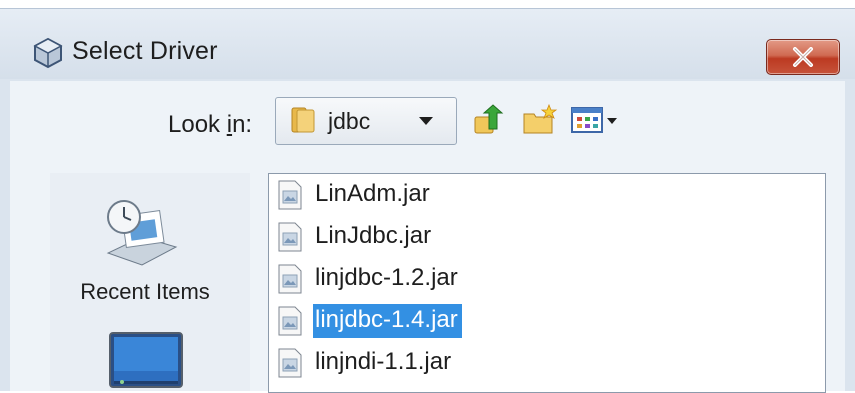 Image resolution: width=855 pixels, height=393 pixels. I want to click on look-in-value: jdbc, so click(349, 121).